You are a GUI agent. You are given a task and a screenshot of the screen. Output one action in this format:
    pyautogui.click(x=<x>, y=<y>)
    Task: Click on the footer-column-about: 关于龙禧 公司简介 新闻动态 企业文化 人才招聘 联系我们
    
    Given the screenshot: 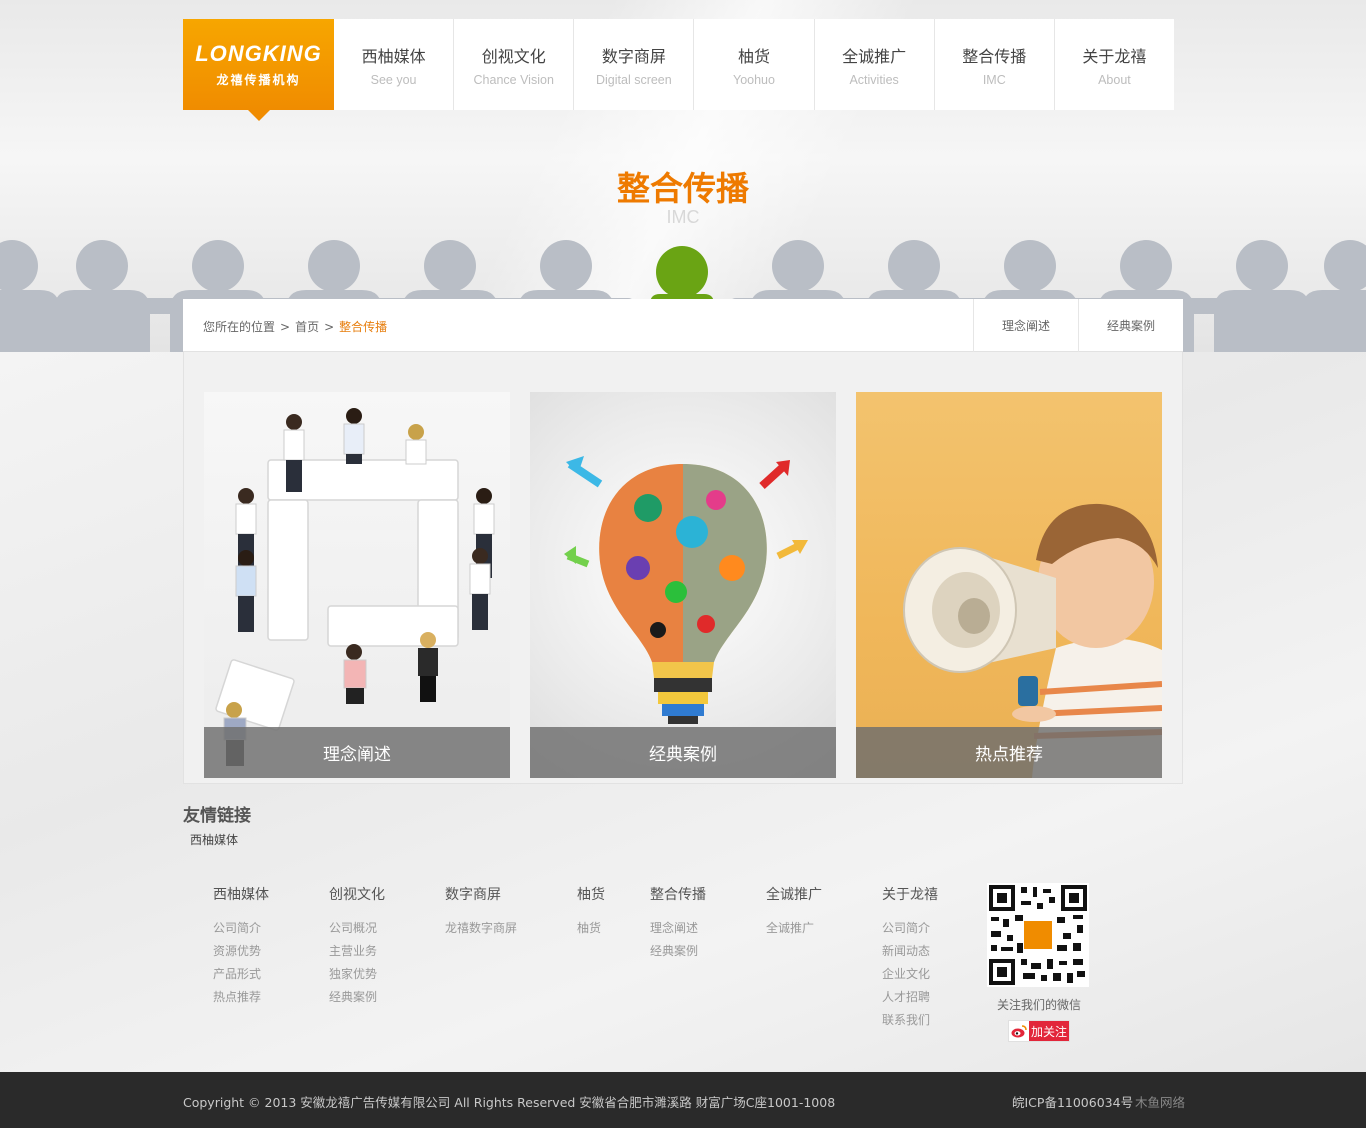 What is the action you would take?
    pyautogui.click(x=910, y=958)
    